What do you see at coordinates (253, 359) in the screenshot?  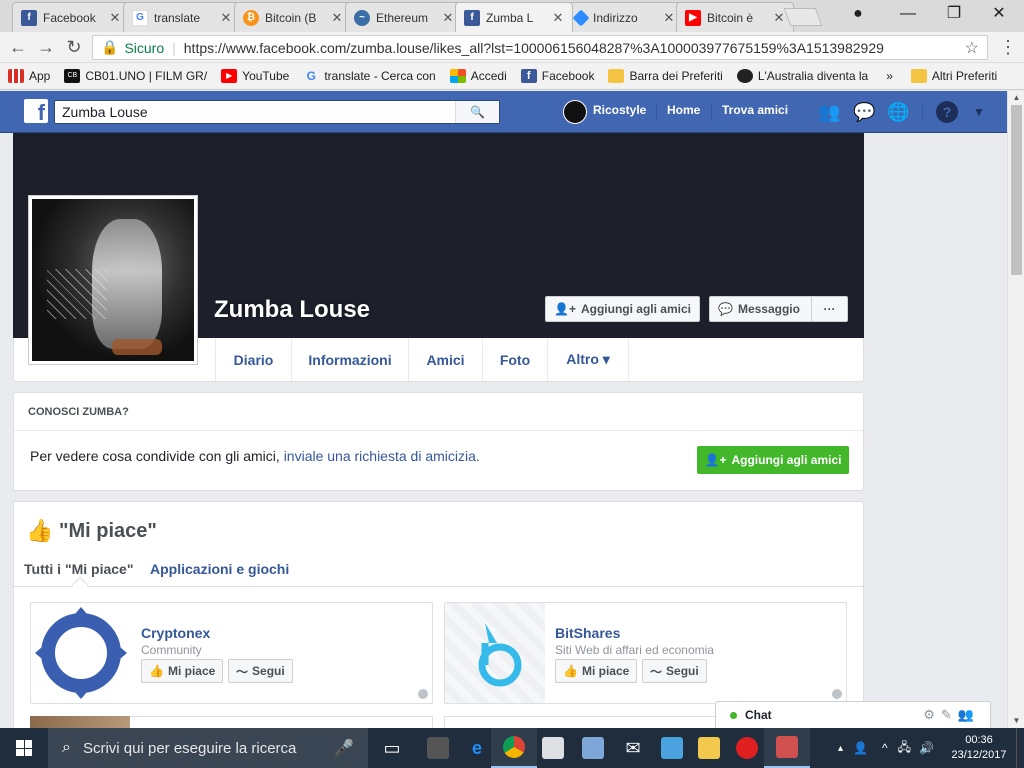 I see `tab-timeline: Diario` at bounding box center [253, 359].